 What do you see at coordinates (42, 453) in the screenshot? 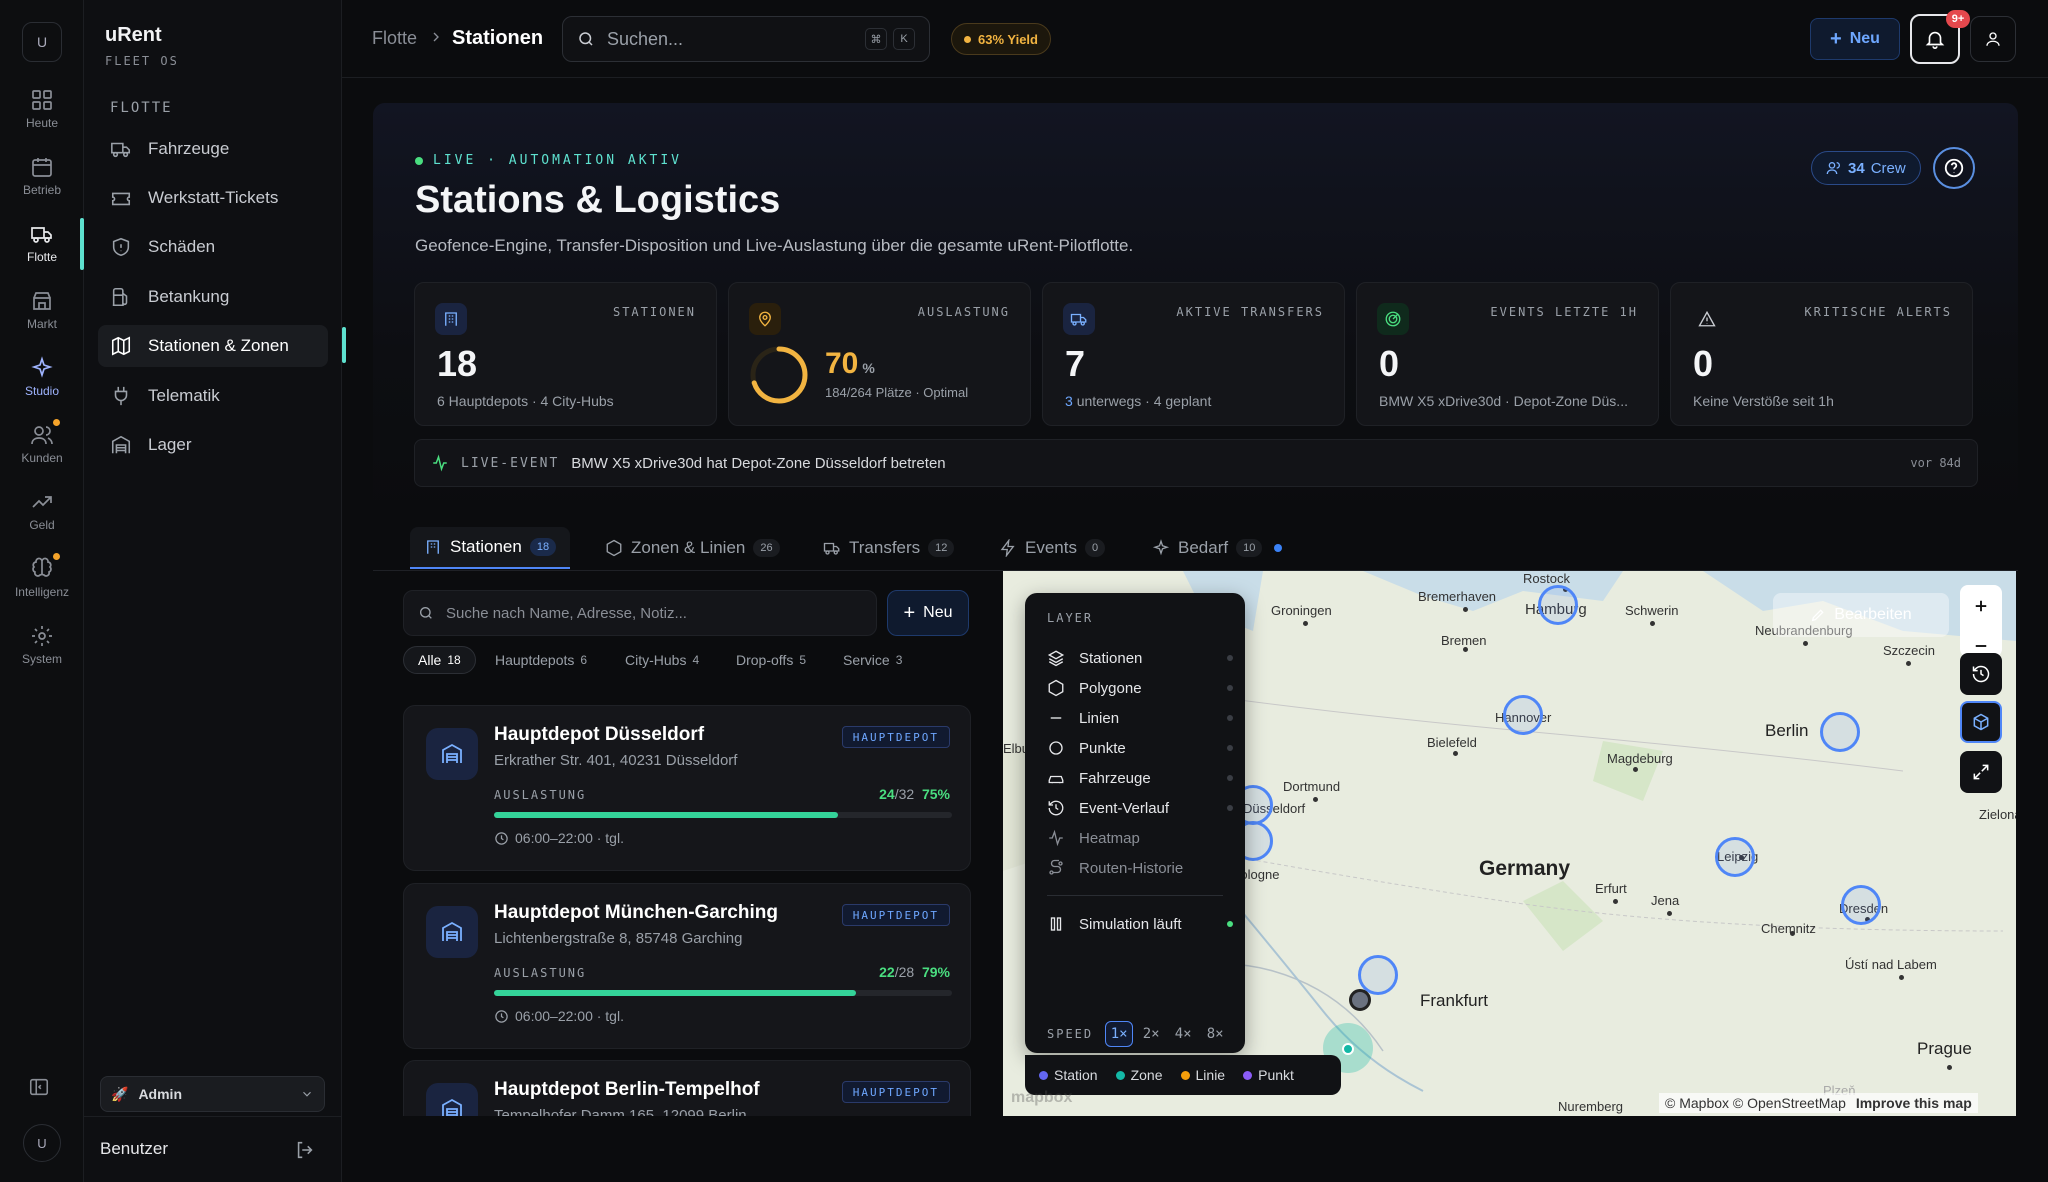
I see `rail-item-kunden: Kunden` at bounding box center [42, 453].